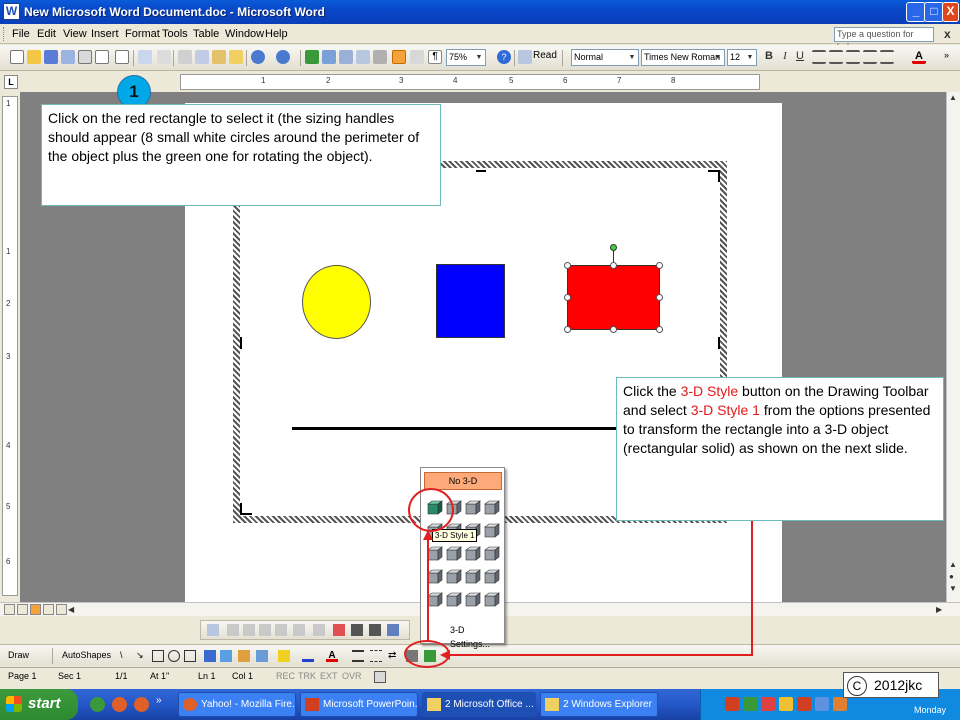  What do you see at coordinates (284, 656) in the screenshot?
I see `fill-color-icon` at bounding box center [284, 656].